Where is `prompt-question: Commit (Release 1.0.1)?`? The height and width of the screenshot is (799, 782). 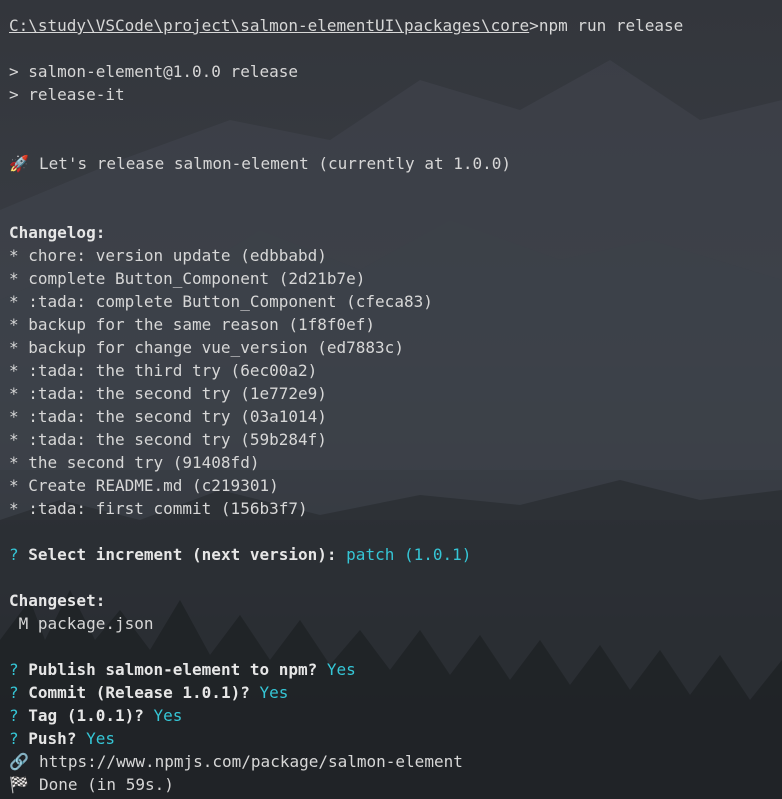
prompt-question: Commit (Release 1.0.1)? is located at coordinates (139, 692).